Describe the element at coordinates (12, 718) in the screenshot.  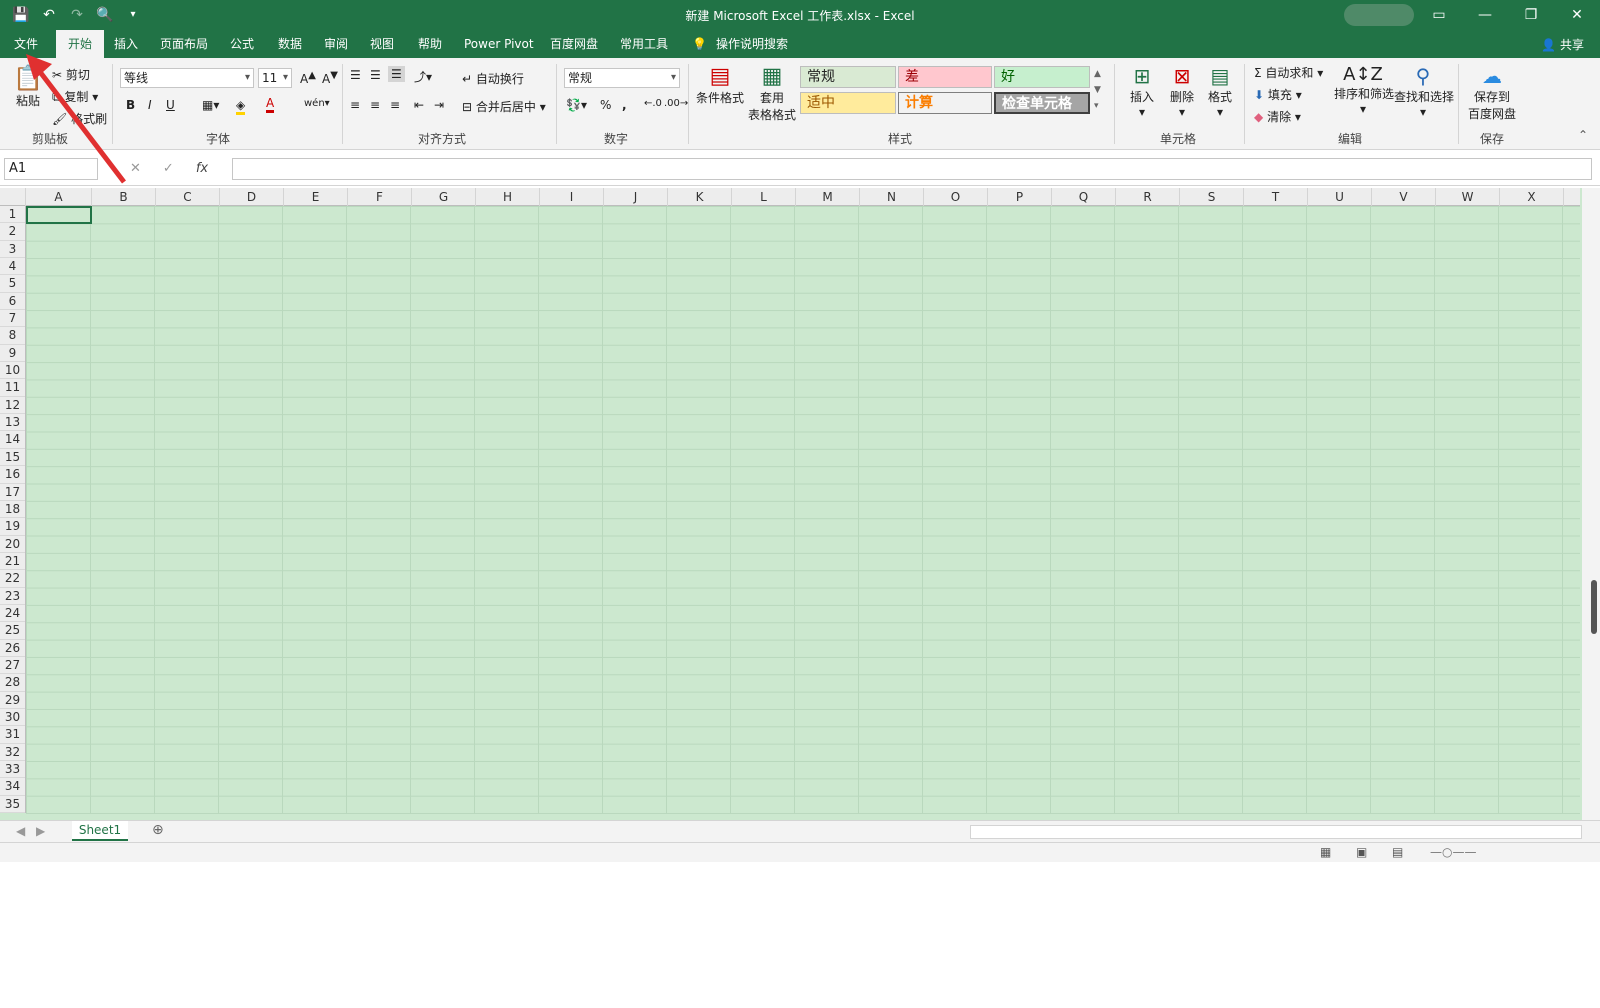
I see `row-header: 30` at that location.